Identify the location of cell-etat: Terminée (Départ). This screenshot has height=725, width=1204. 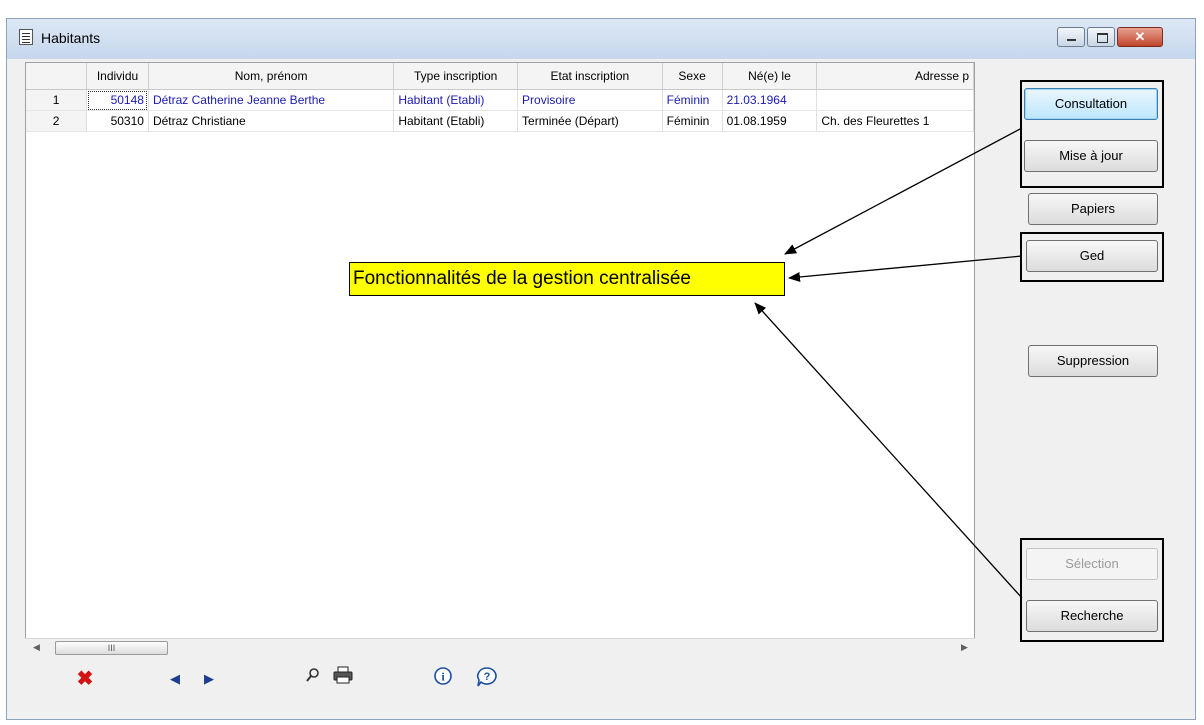
(590, 121).